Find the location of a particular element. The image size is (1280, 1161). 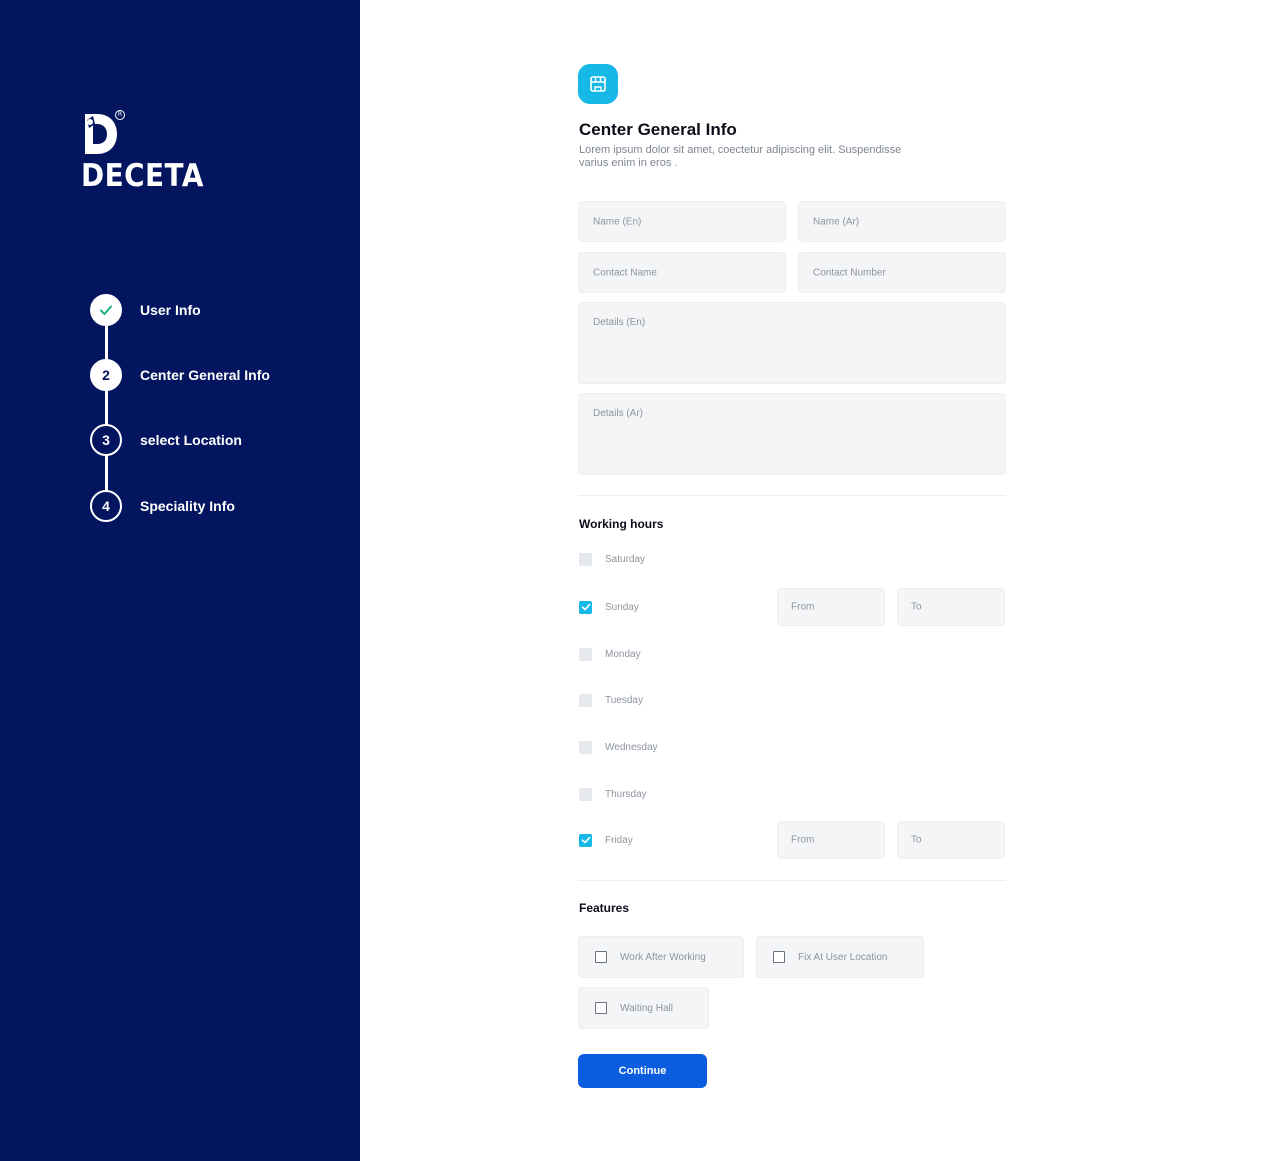

details-ar-field: Details (Ar) is located at coordinates (792, 434).